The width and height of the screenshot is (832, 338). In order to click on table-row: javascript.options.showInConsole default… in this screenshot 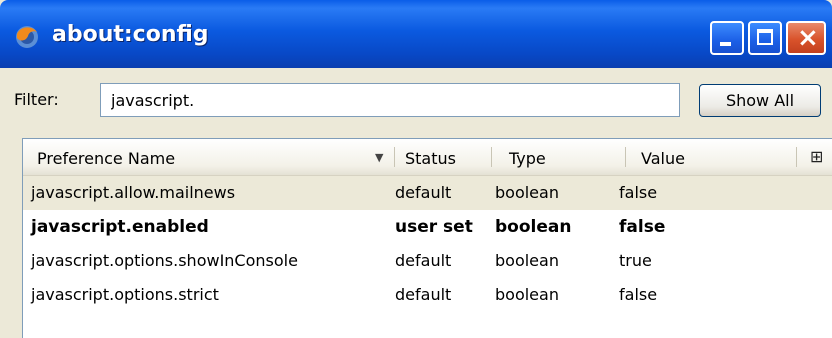, I will do `click(427, 261)`.